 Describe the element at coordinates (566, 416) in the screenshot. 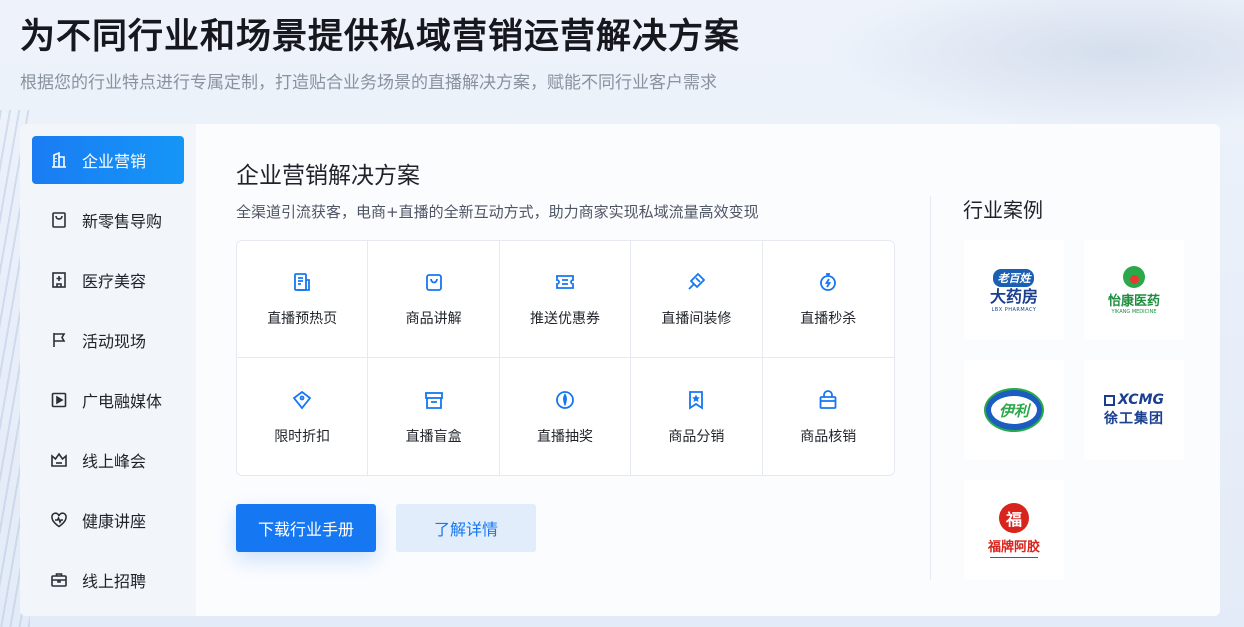

I see `feature-item: 直播抽奖` at that location.